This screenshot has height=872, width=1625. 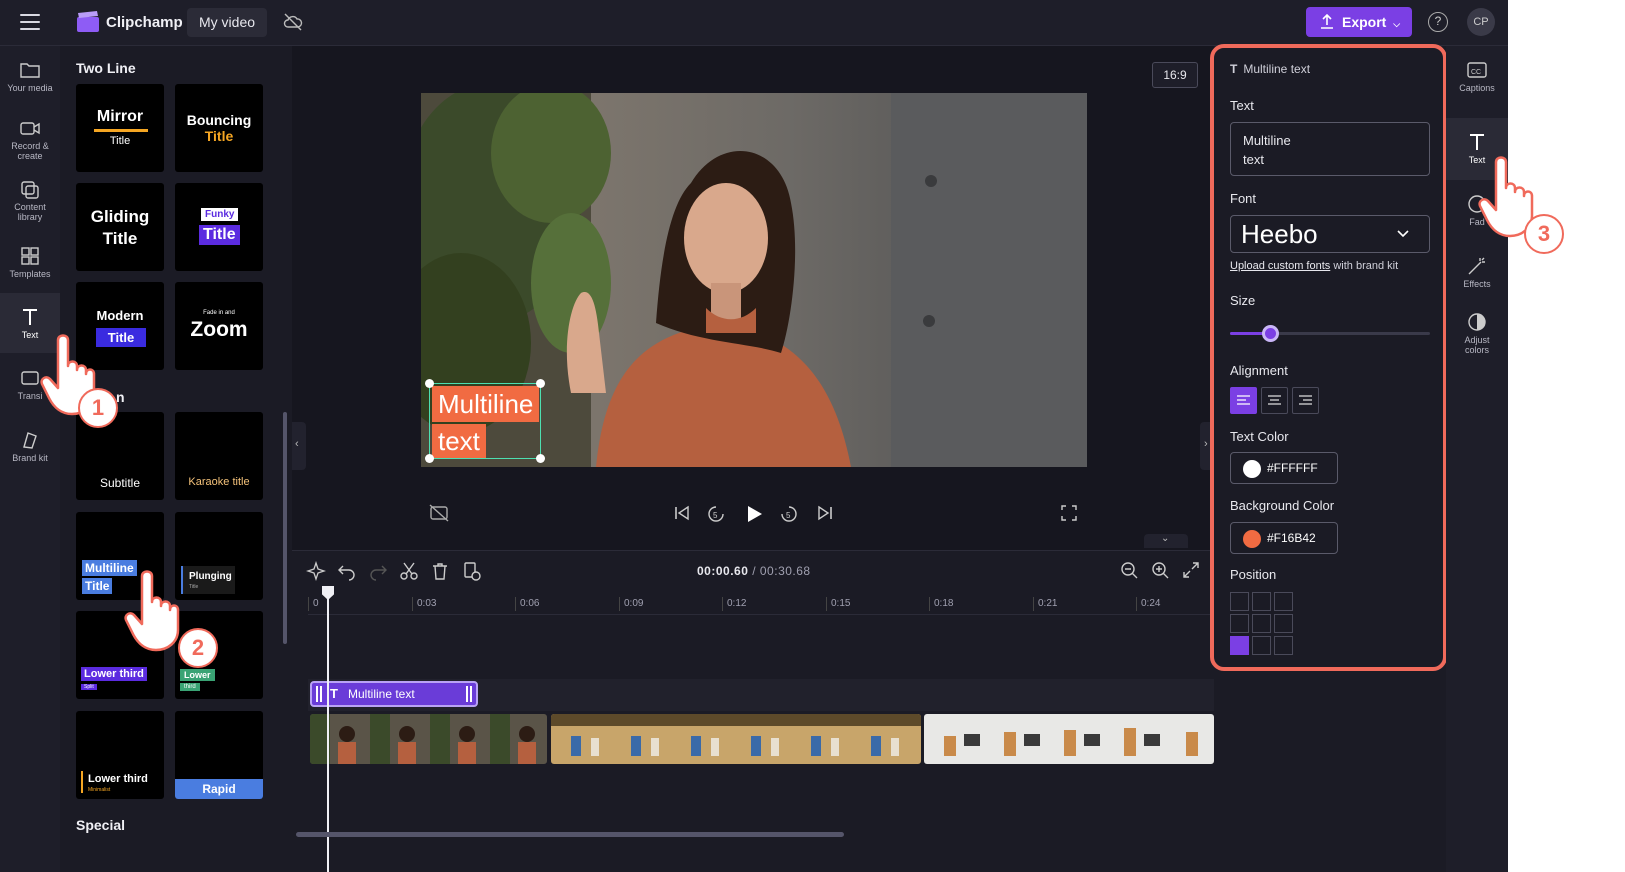 I want to click on text-tile-funky: Funky Title, so click(x=219, y=227).